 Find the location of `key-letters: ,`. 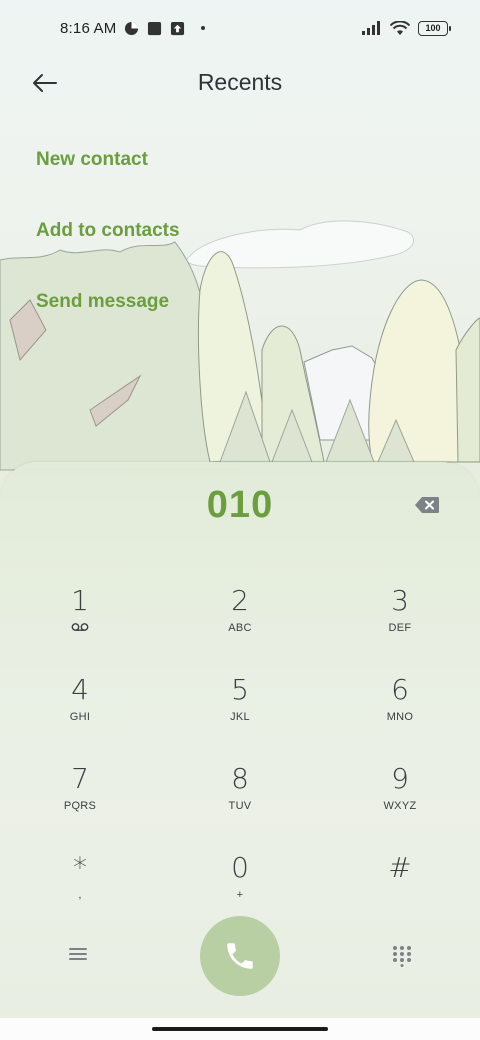

key-letters: , is located at coordinates (80, 895).